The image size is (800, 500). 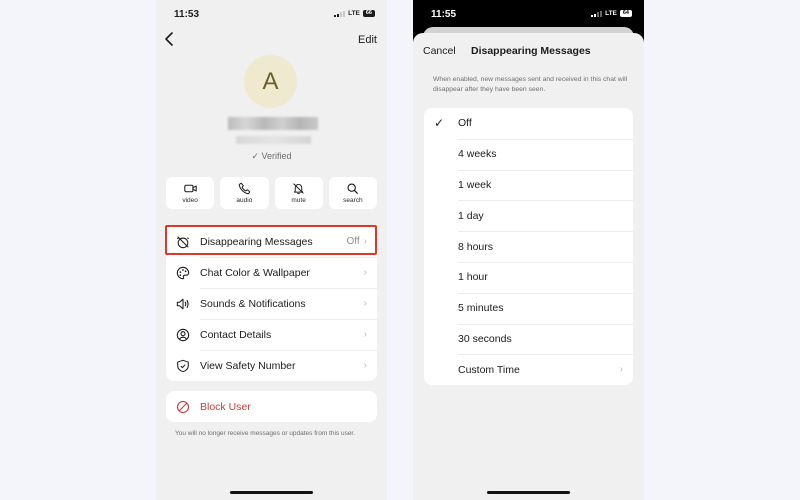 I want to click on option-8-hours: 8 hours, so click(x=528, y=246).